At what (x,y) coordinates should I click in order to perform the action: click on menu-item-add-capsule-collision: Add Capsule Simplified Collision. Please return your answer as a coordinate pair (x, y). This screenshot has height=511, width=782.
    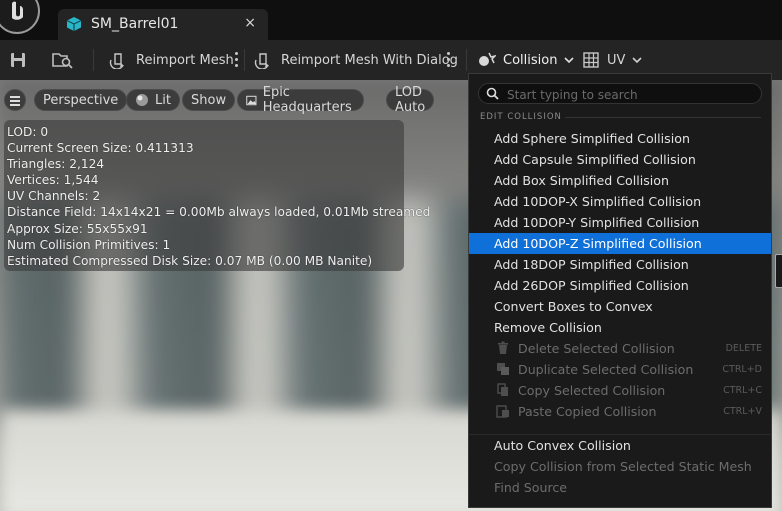
    Looking at the image, I should click on (620, 159).